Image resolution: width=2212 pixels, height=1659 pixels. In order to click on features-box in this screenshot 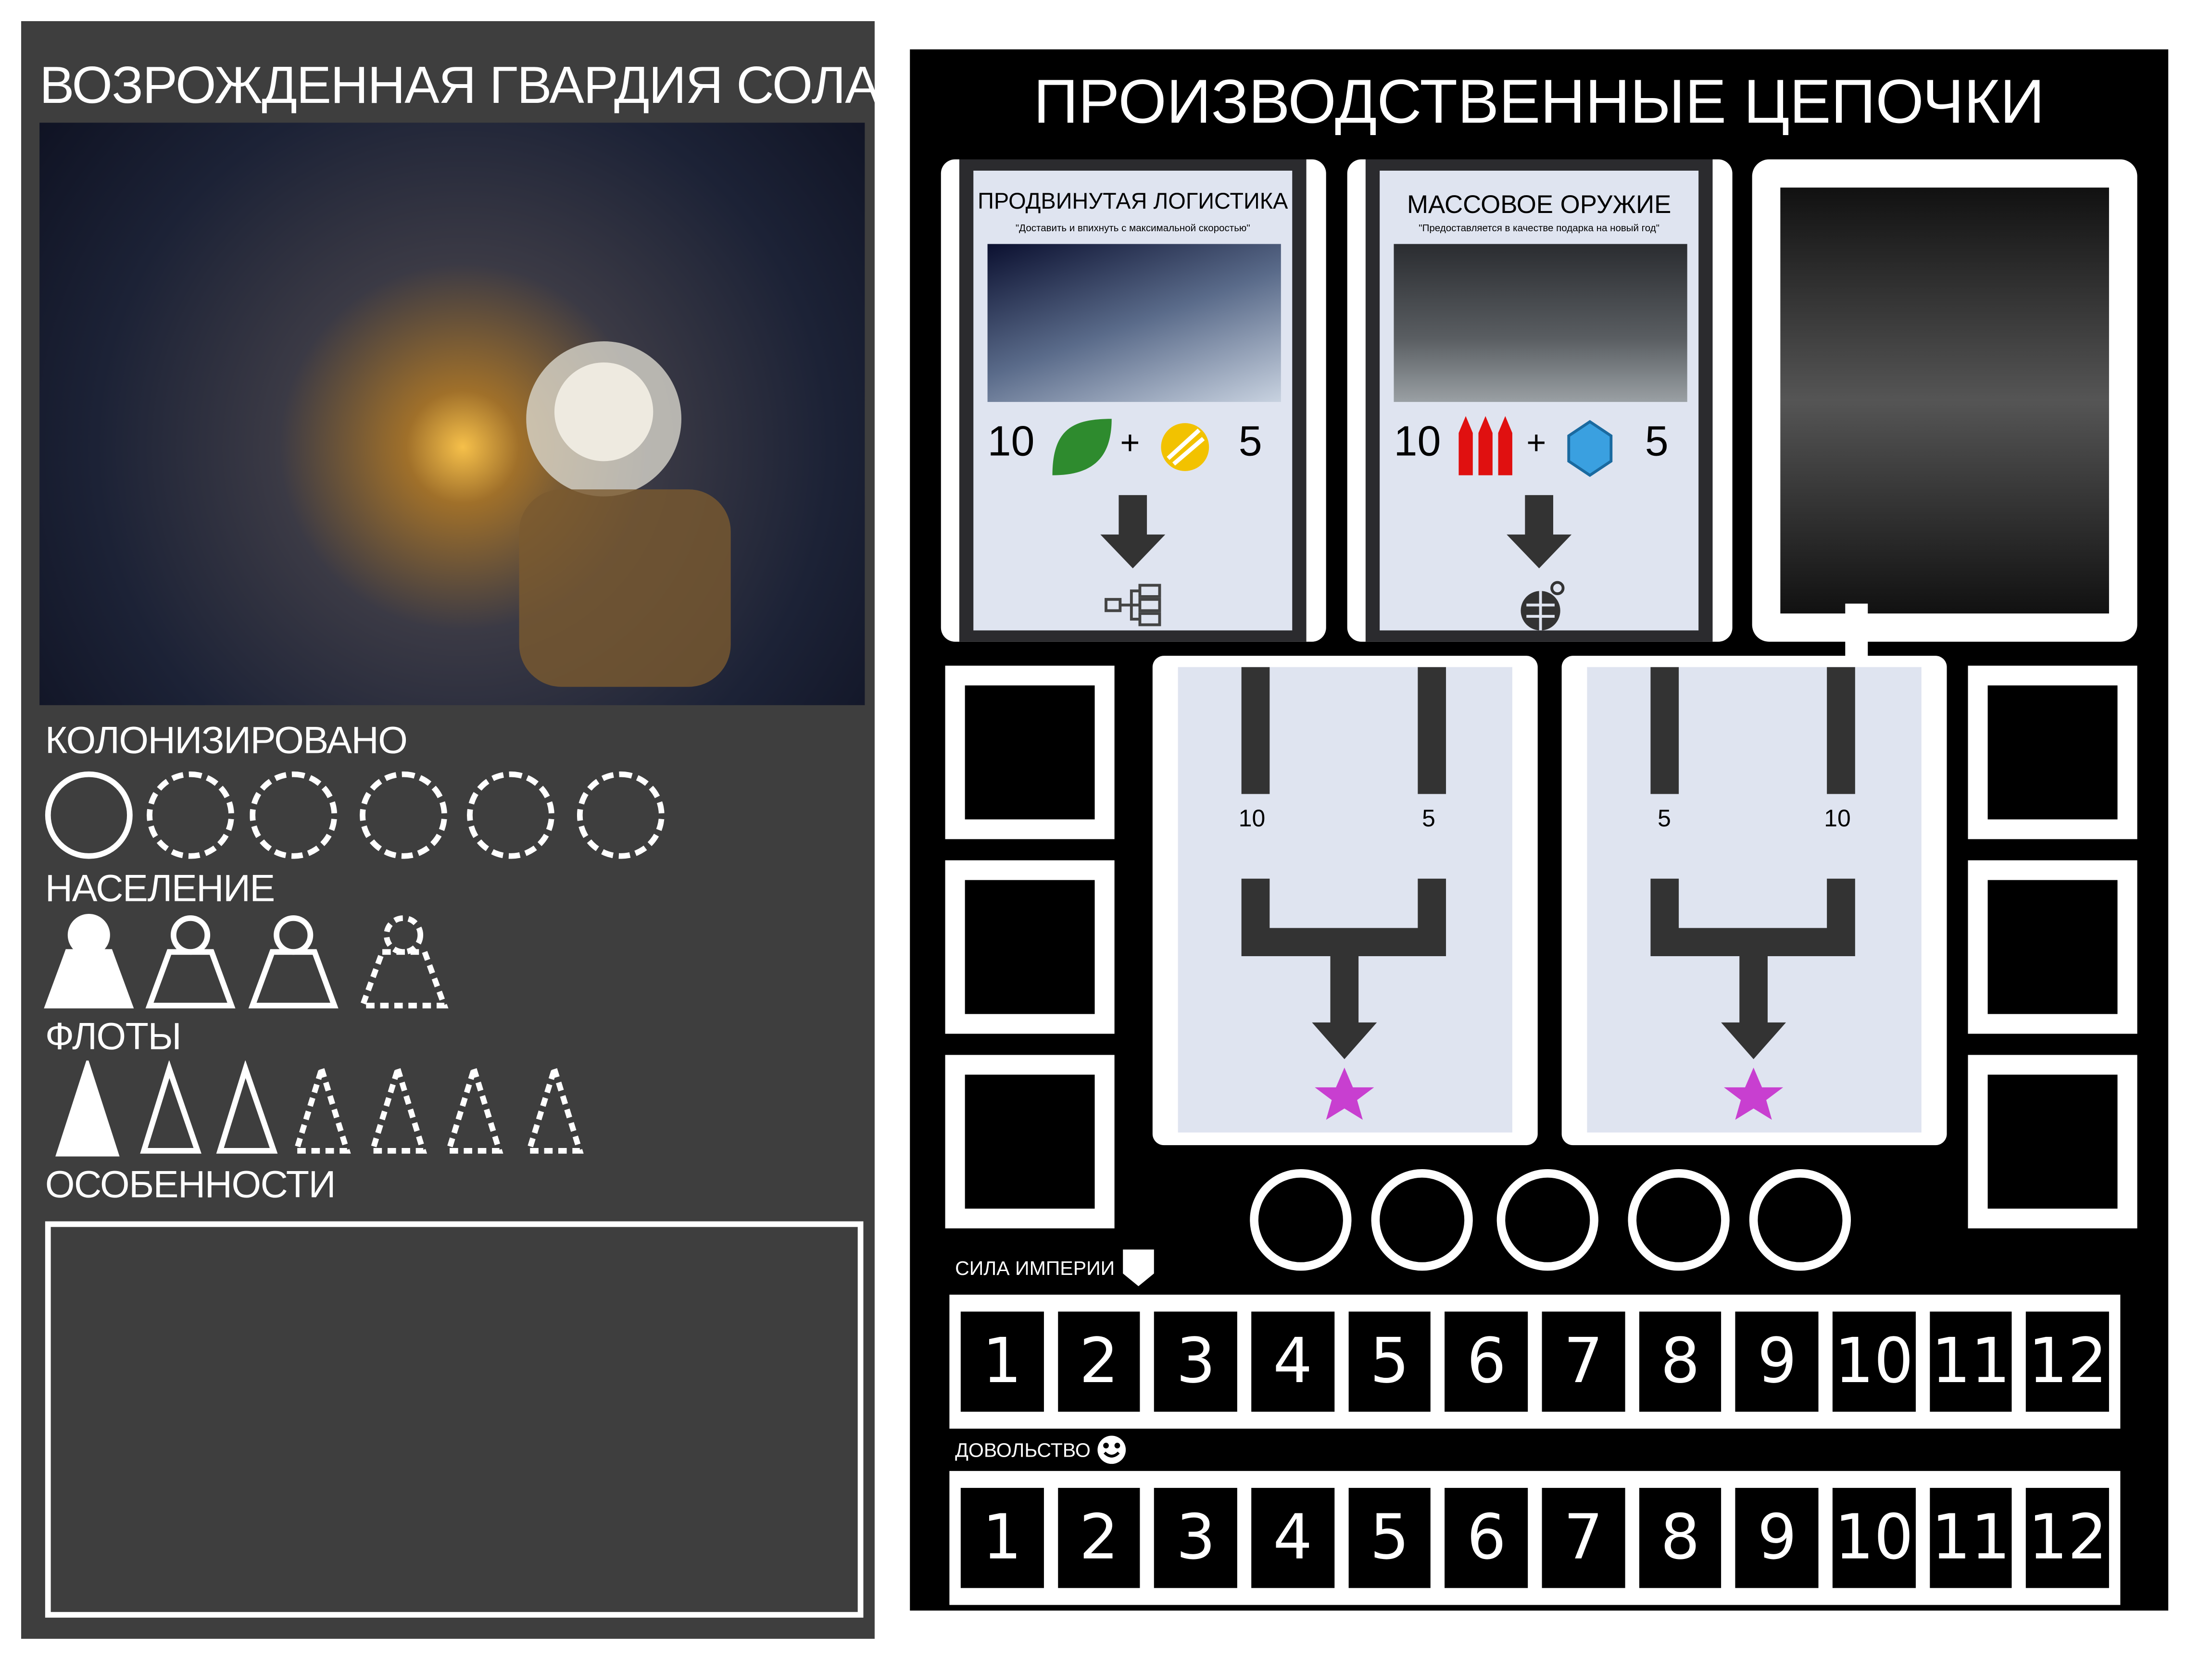, I will do `click(455, 1419)`.